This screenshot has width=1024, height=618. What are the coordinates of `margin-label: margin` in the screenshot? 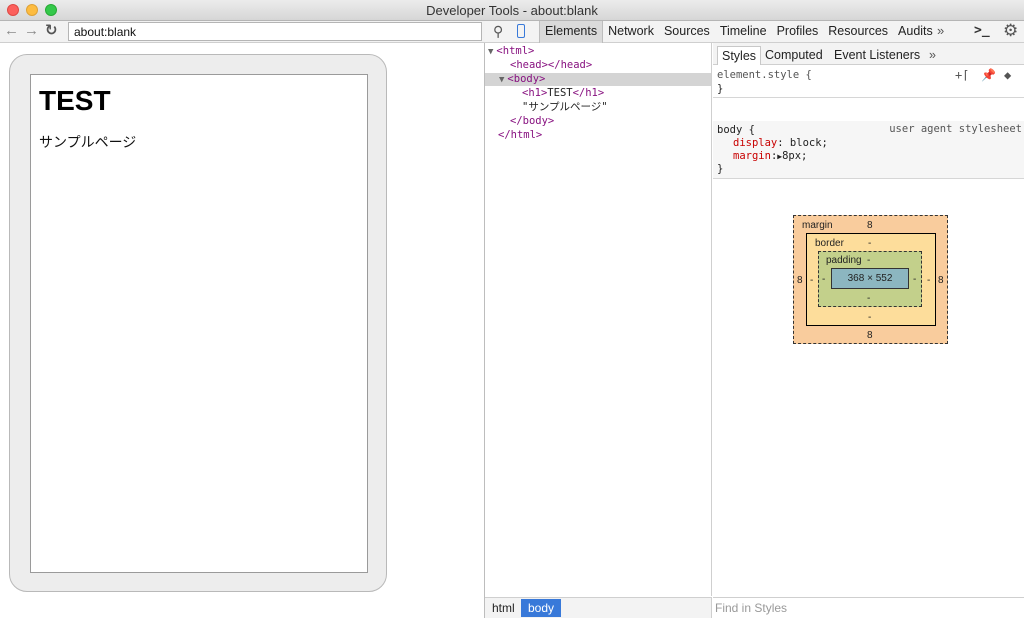 It's located at (817, 225).